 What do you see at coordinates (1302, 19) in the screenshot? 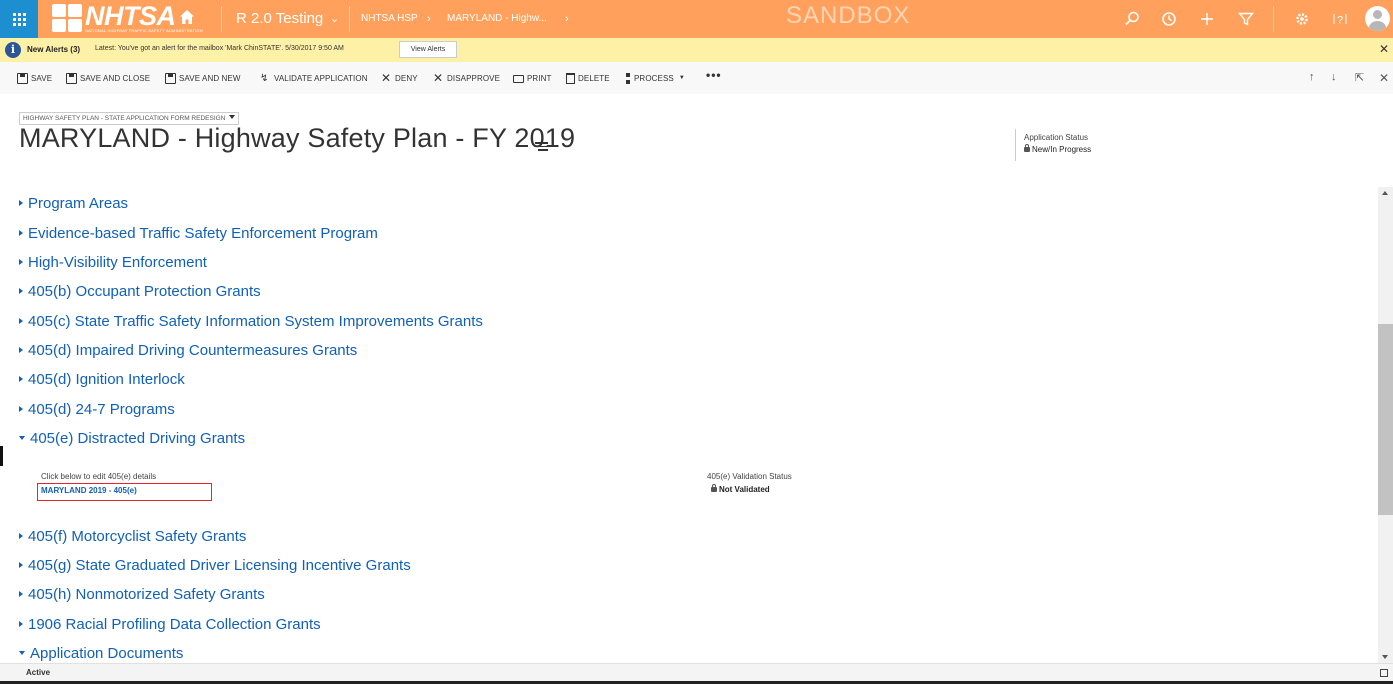
I see `gear-icon` at bounding box center [1302, 19].